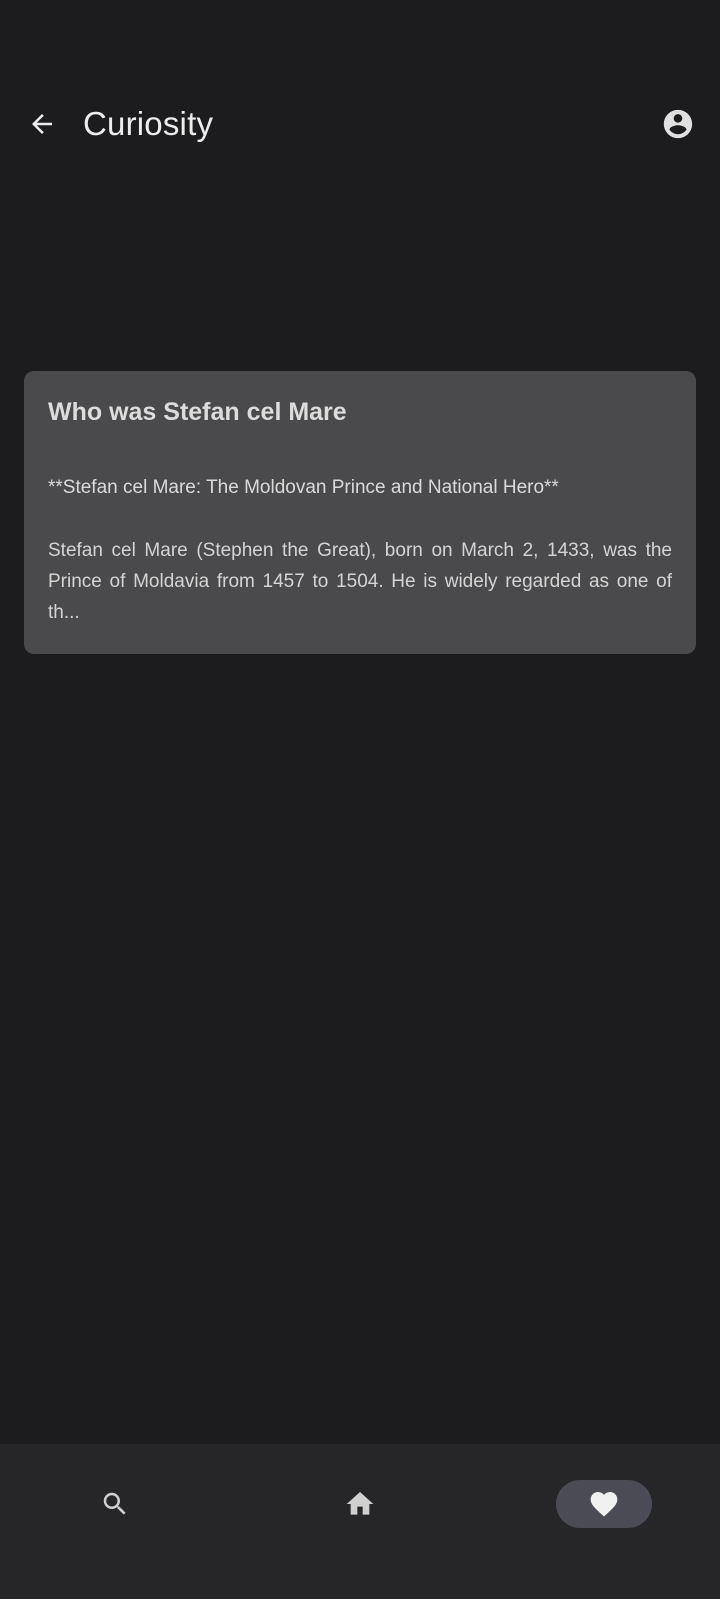 This screenshot has height=1599, width=720. I want to click on card-title: Who was Stefan cel Mare, so click(197, 412).